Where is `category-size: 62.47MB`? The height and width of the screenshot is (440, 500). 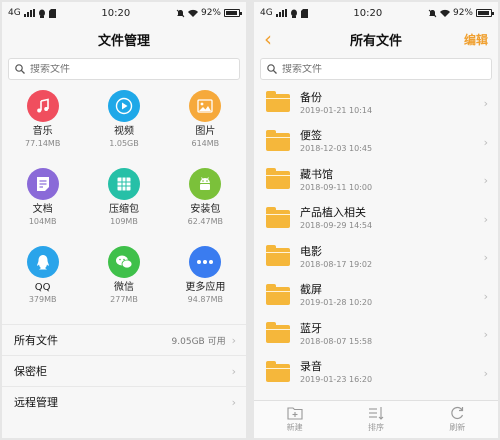
category-size: 62.47MB is located at coordinates (205, 221).